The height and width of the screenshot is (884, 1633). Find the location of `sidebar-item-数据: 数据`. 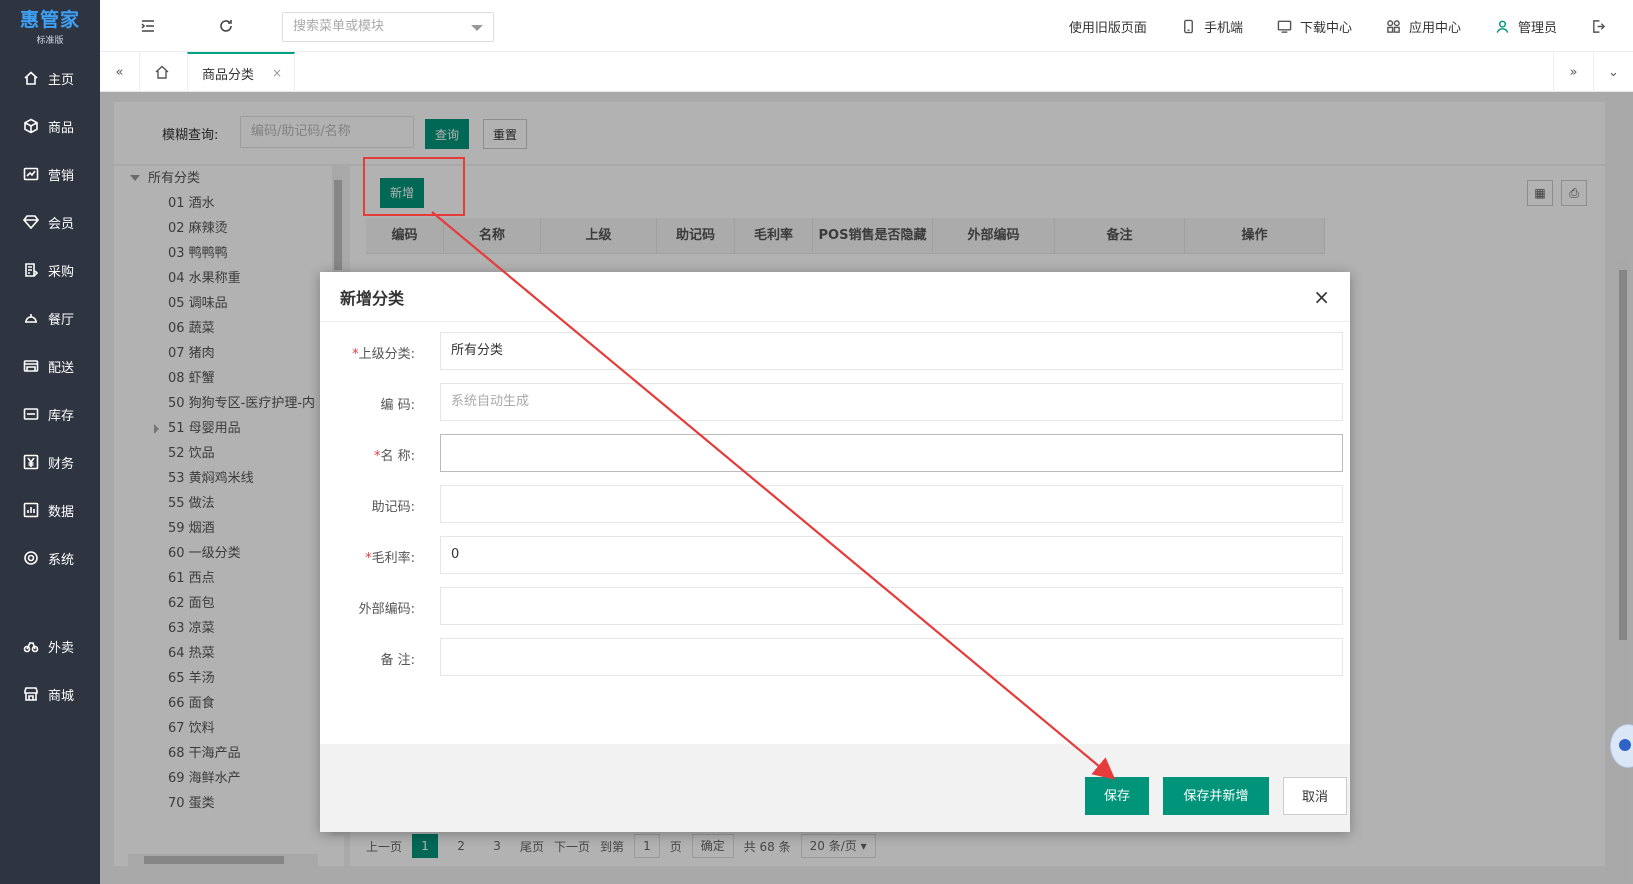

sidebar-item-数据: 数据 is located at coordinates (50, 510).